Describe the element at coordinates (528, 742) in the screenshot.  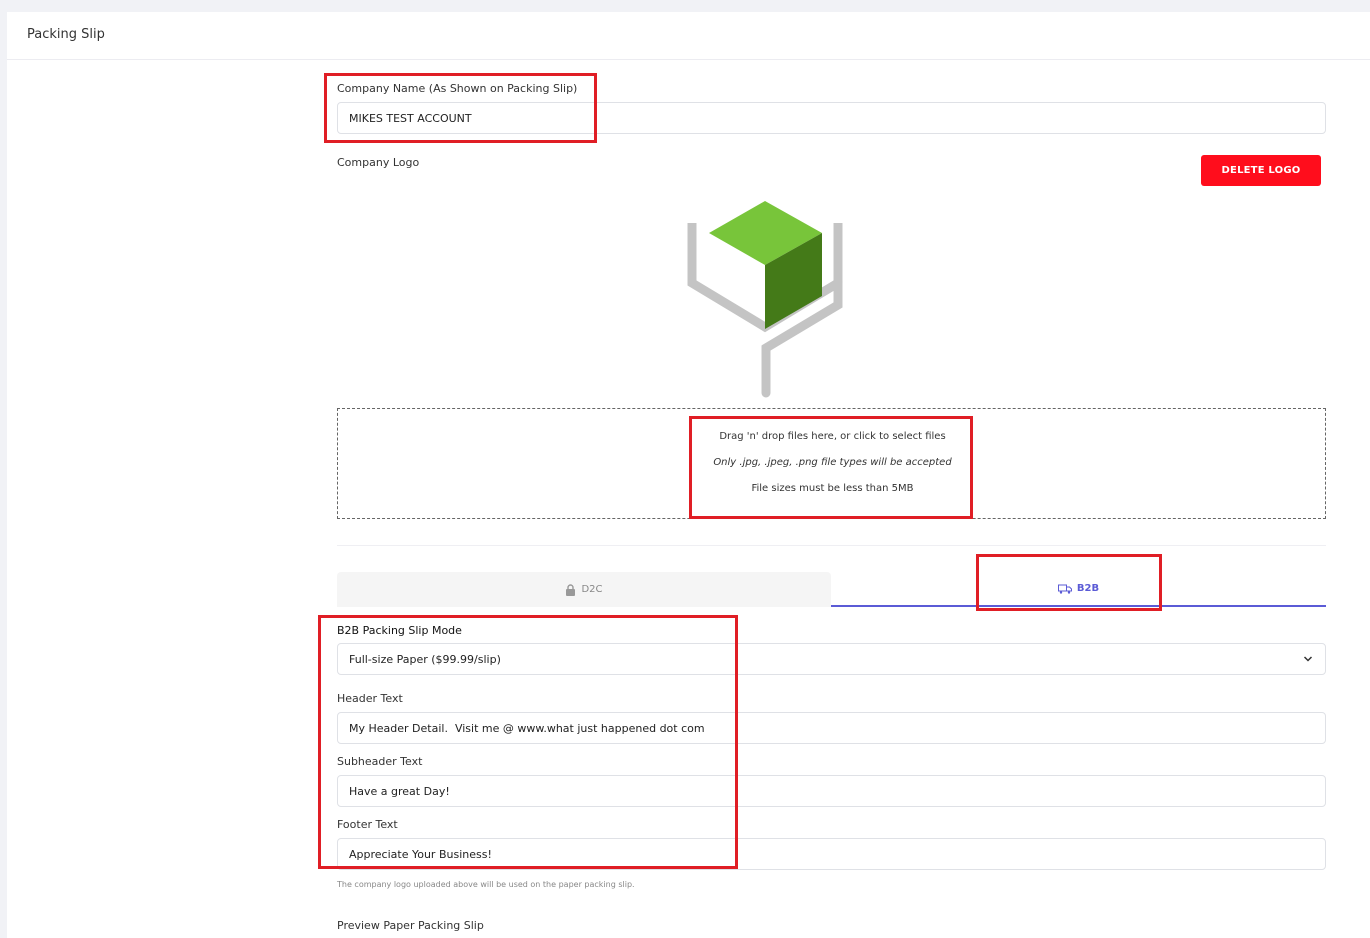
I see `highlight-b2b-form` at that location.